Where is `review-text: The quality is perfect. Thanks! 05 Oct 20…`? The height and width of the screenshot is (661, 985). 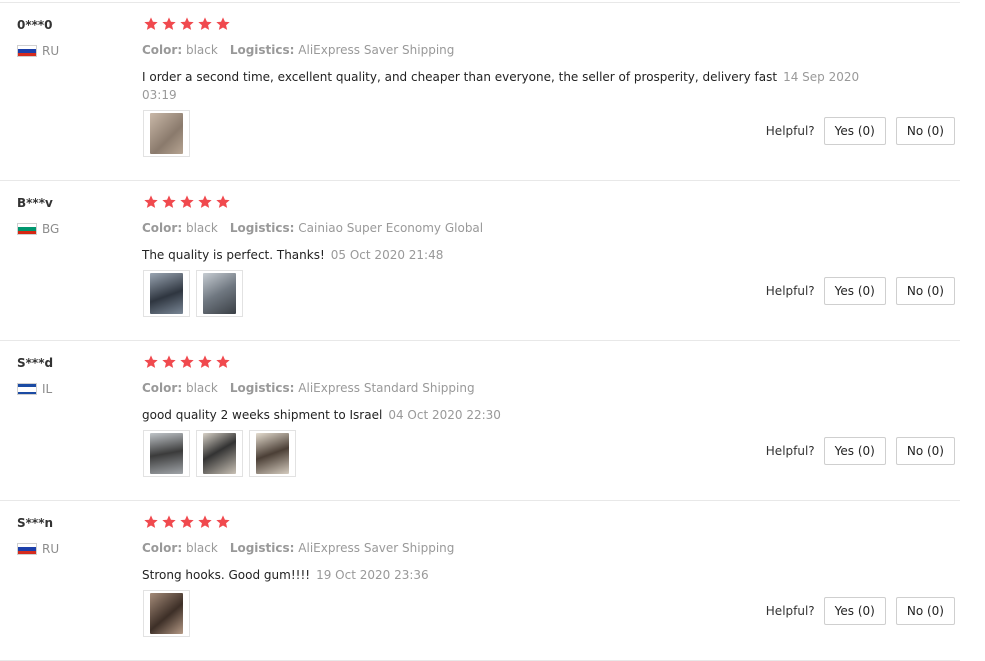 review-text: The quality is perfect. Thanks! 05 Oct 20… is located at coordinates (502, 255).